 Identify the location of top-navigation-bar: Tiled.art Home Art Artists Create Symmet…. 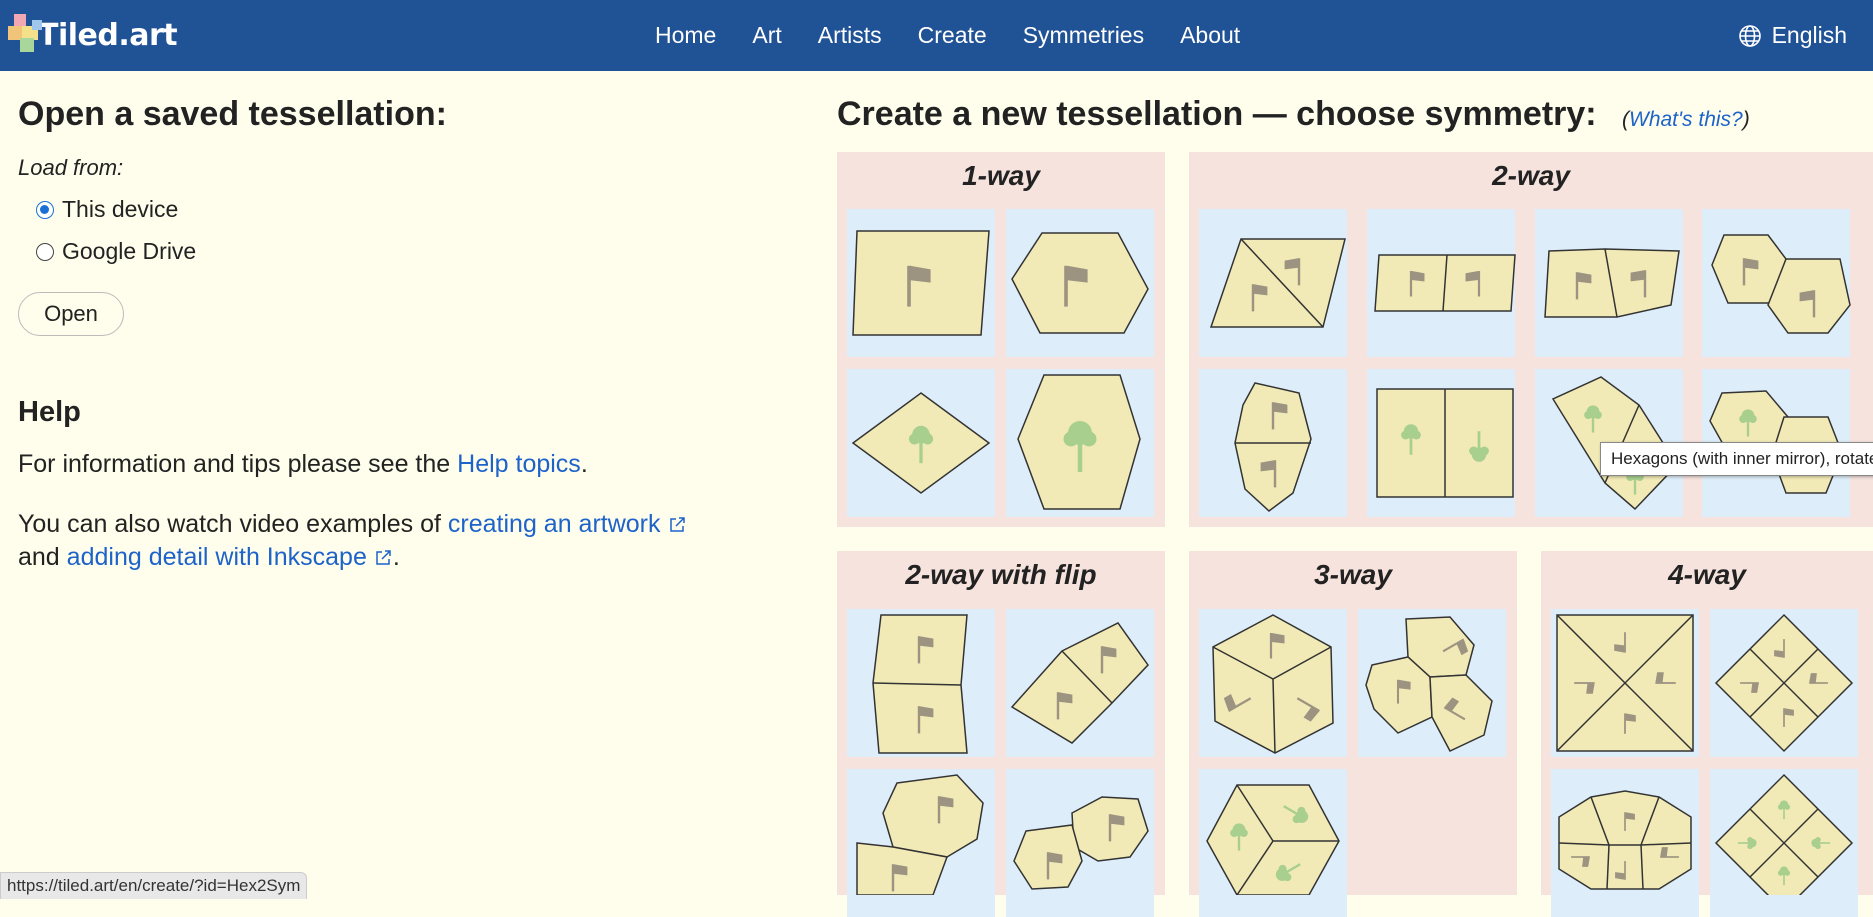
(936, 35).